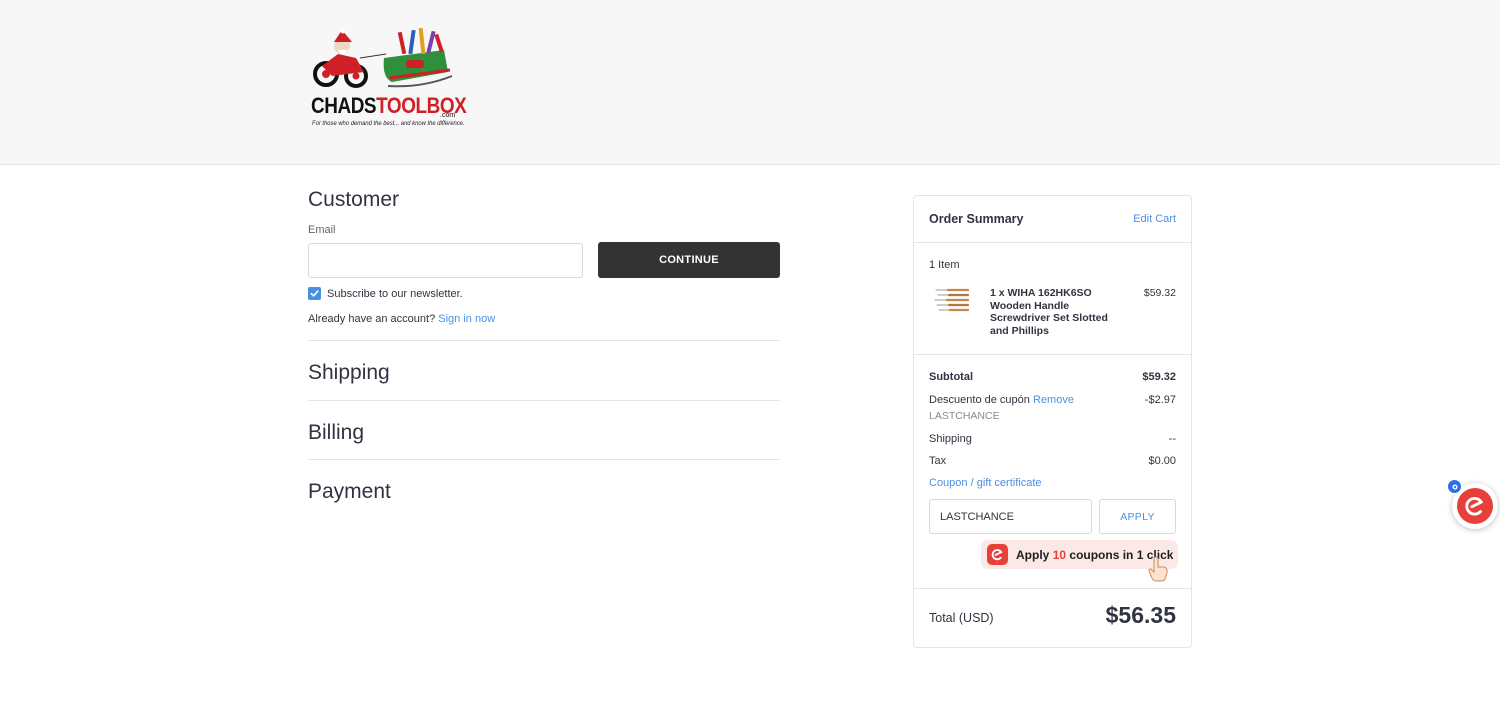  I want to click on product-price: $59.32, so click(1159, 293).